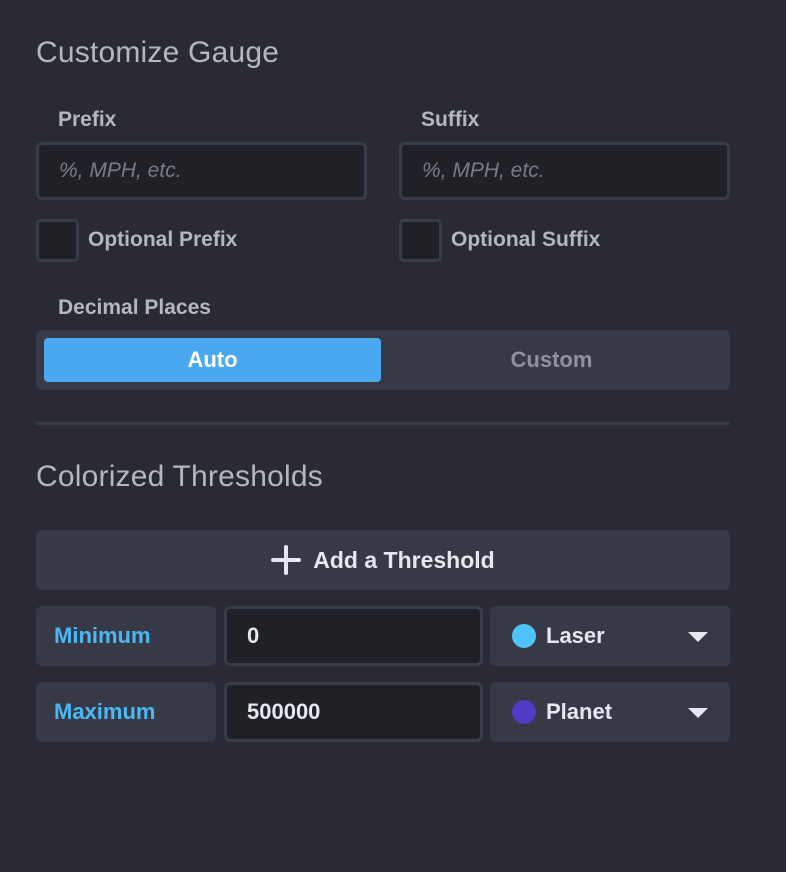 The width and height of the screenshot is (786, 872). What do you see at coordinates (126, 712) in the screenshot?
I see `maximum-threshold-label: Maximum` at bounding box center [126, 712].